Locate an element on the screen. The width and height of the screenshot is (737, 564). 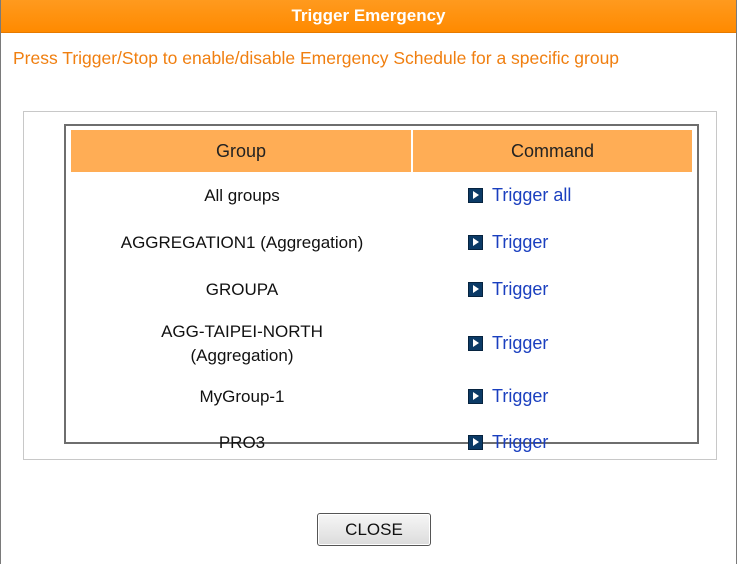
table-row: All groups Trigger all is located at coordinates (381, 196).